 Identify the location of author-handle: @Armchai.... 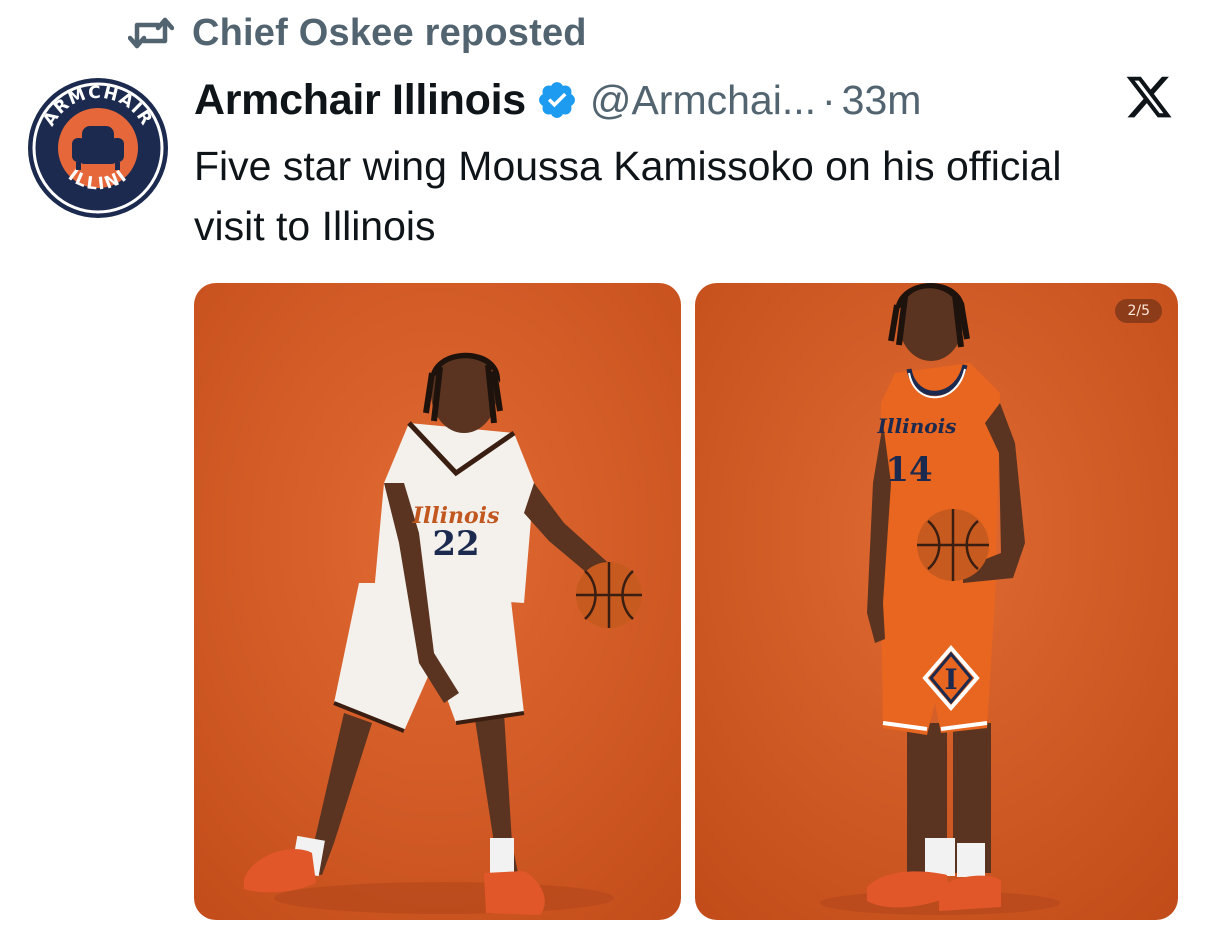
(703, 100).